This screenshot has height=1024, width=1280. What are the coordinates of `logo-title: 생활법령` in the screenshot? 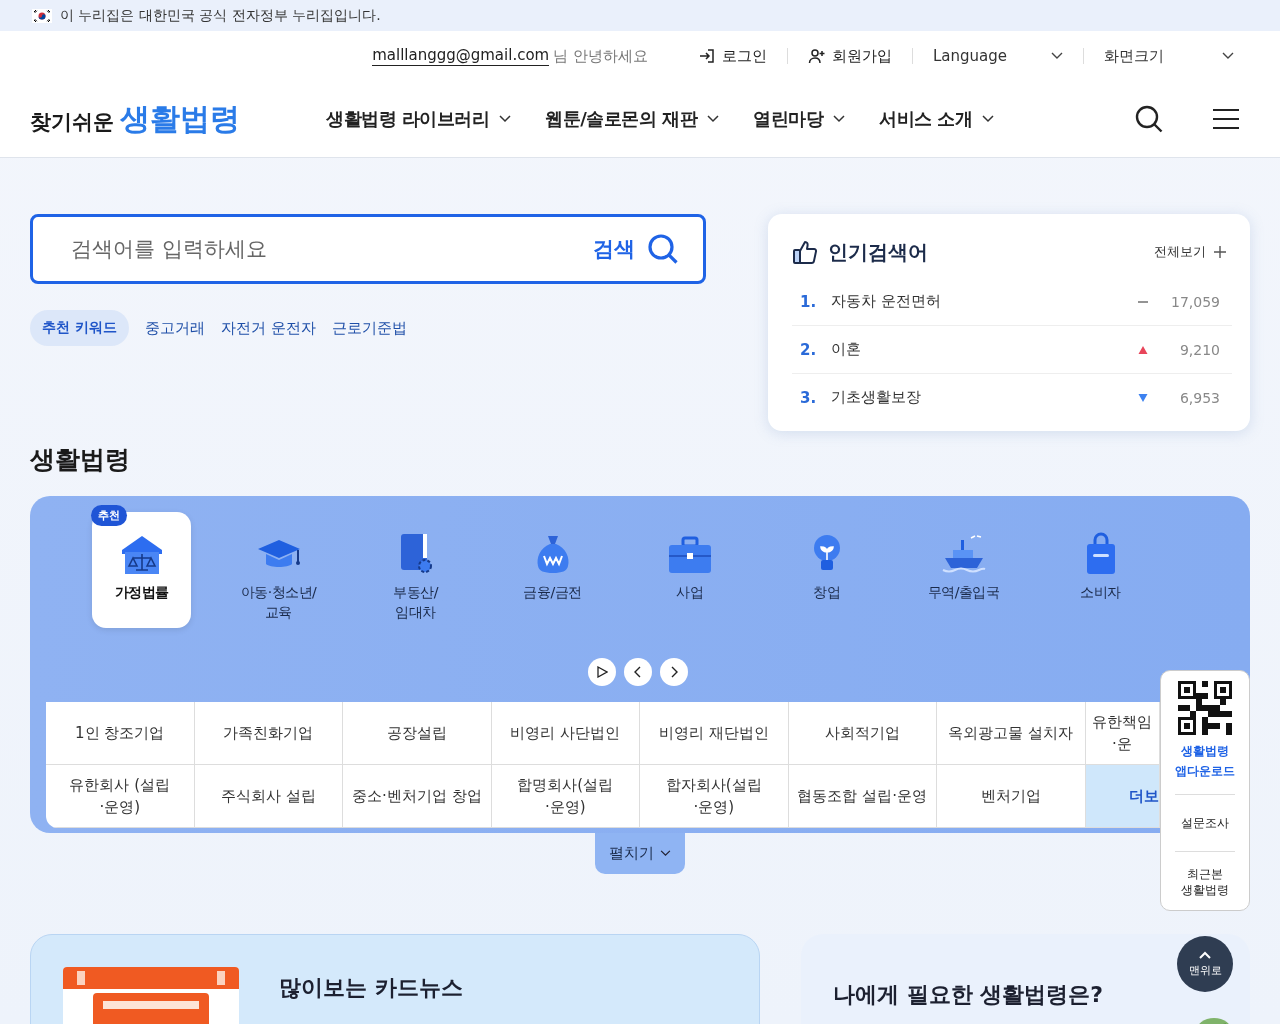 It's located at (180, 119).